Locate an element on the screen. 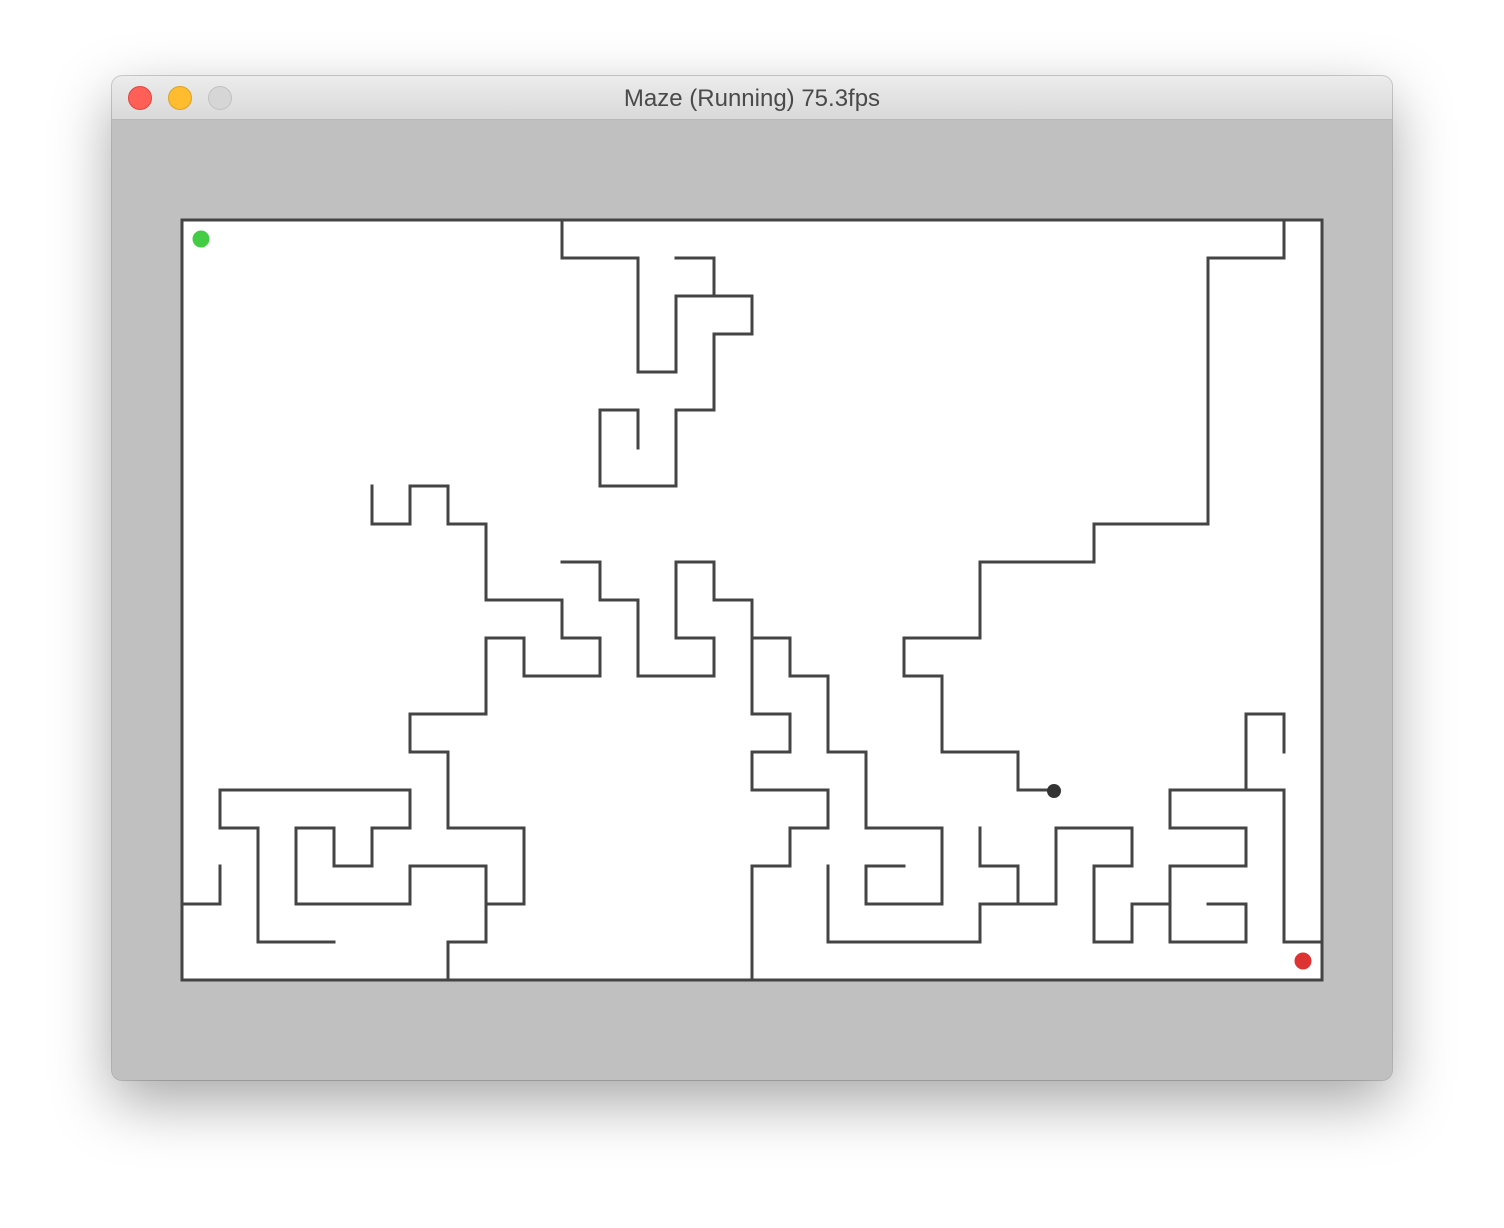 The image size is (1504, 1228). player-marker is located at coordinates (1054, 791).